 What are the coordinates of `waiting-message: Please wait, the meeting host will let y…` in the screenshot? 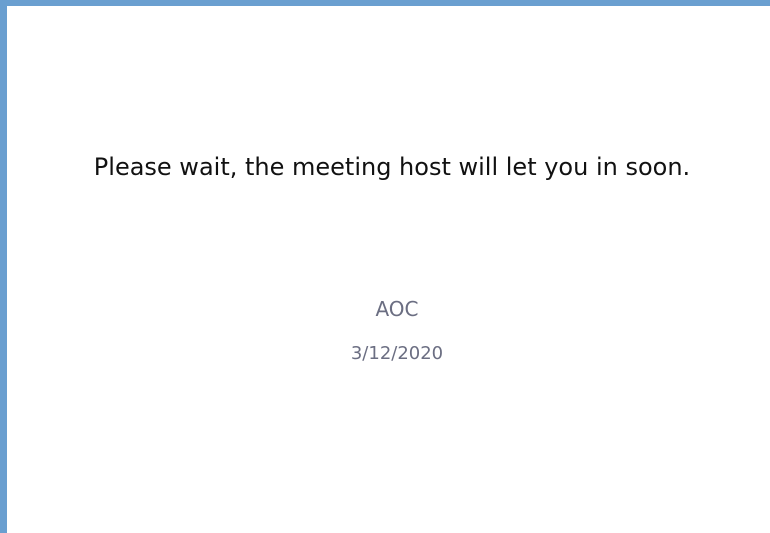 It's located at (392, 167).